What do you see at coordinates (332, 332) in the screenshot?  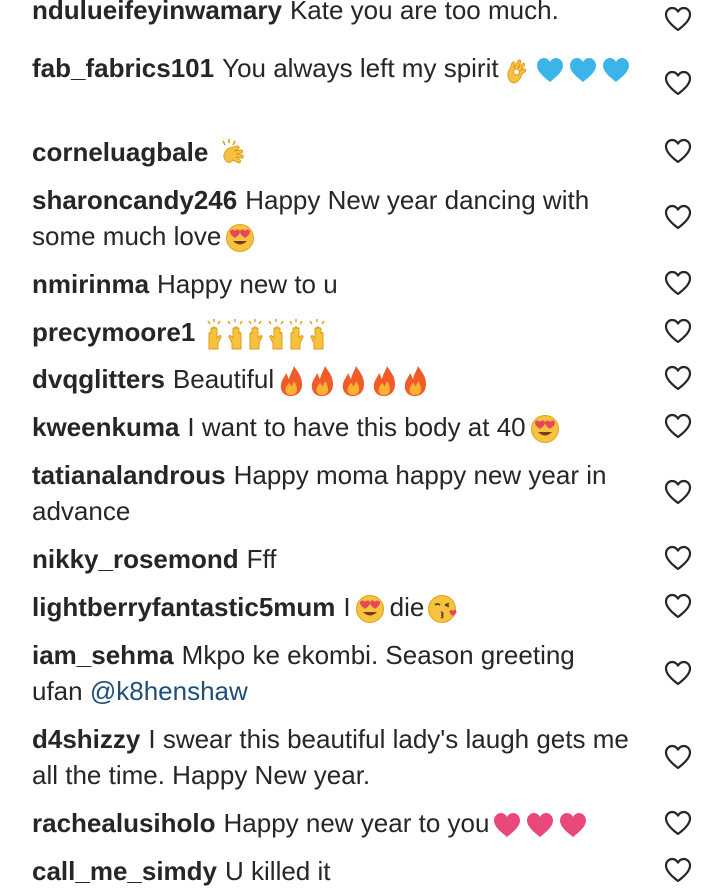 I see `comment-precymoore1: precymoore1` at bounding box center [332, 332].